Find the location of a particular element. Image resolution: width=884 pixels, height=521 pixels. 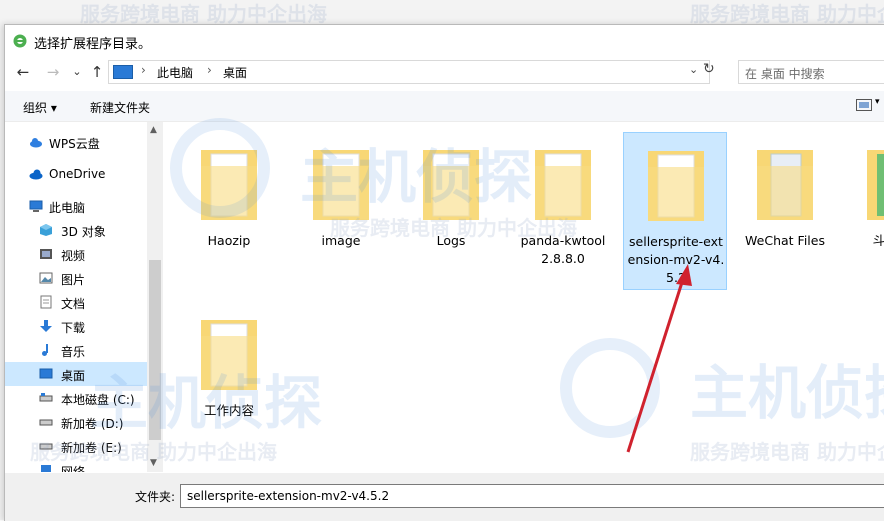

folder-item: WeChat Files is located at coordinates (785, 211).